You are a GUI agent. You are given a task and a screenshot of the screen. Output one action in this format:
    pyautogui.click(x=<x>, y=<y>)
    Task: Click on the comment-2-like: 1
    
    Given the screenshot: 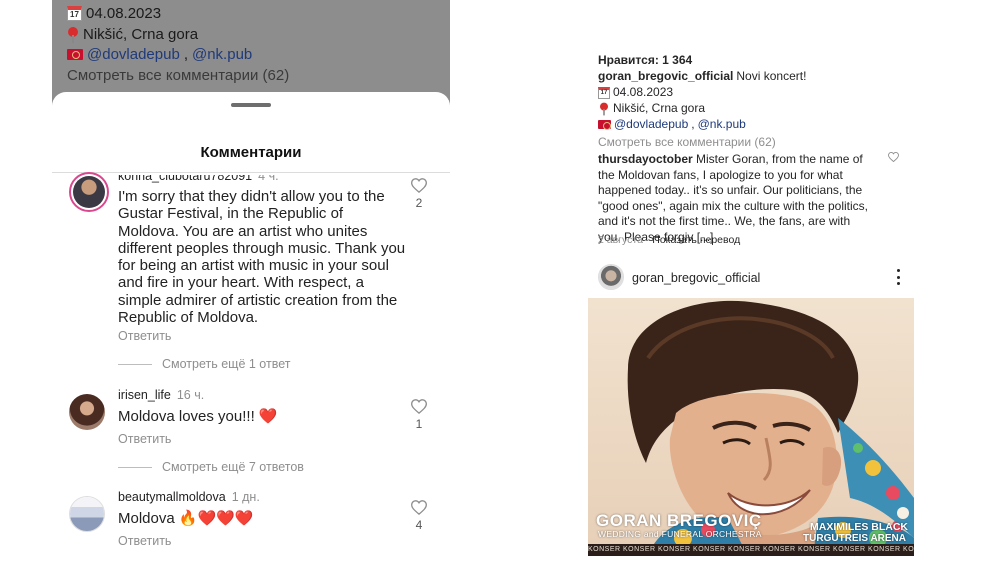 What is the action you would take?
    pyautogui.click(x=419, y=415)
    